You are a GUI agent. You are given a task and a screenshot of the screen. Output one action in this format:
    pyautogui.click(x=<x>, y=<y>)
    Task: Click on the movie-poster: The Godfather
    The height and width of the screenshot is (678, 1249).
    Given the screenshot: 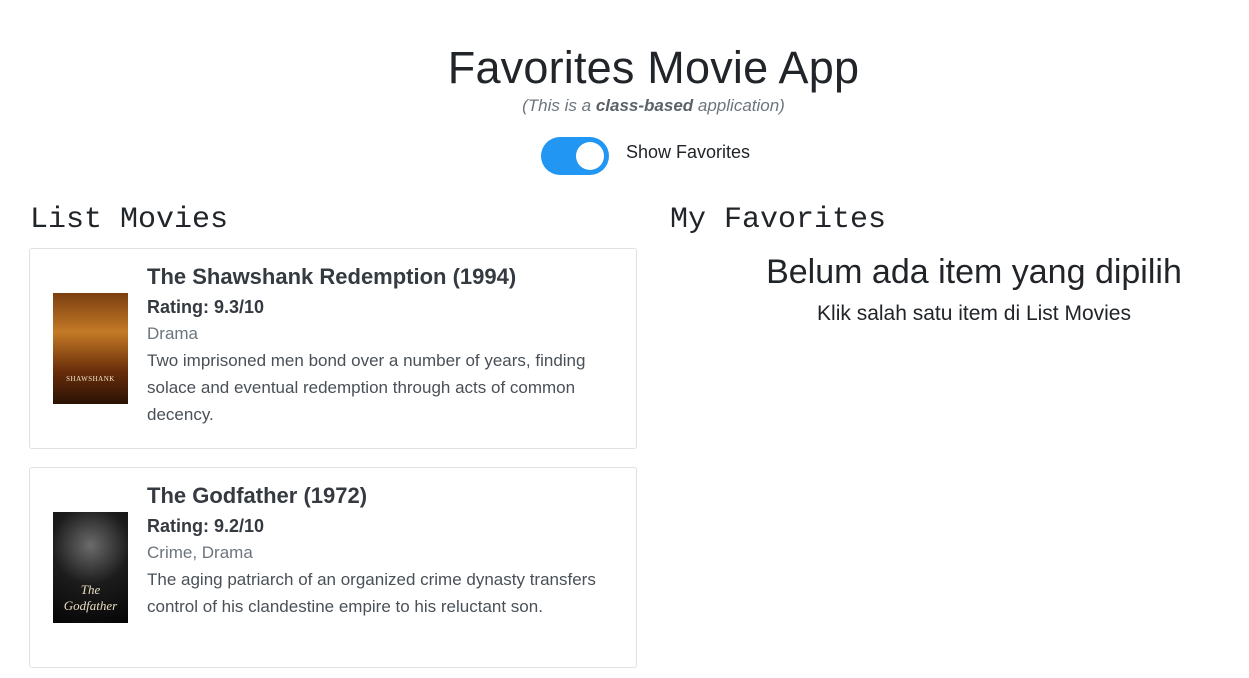 What is the action you would take?
    pyautogui.click(x=90, y=567)
    